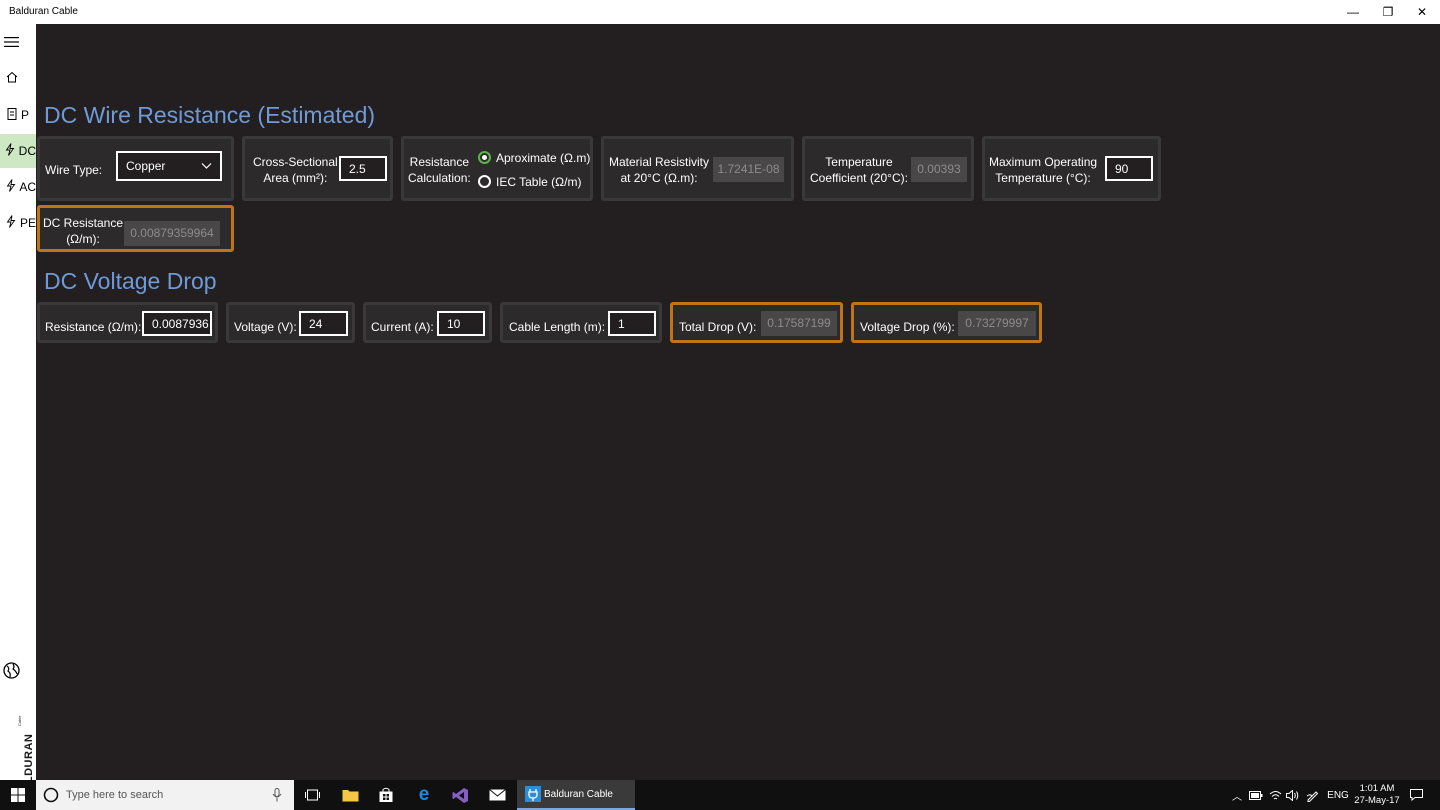 The image size is (1440, 810). I want to click on radio-dot, so click(484, 157).